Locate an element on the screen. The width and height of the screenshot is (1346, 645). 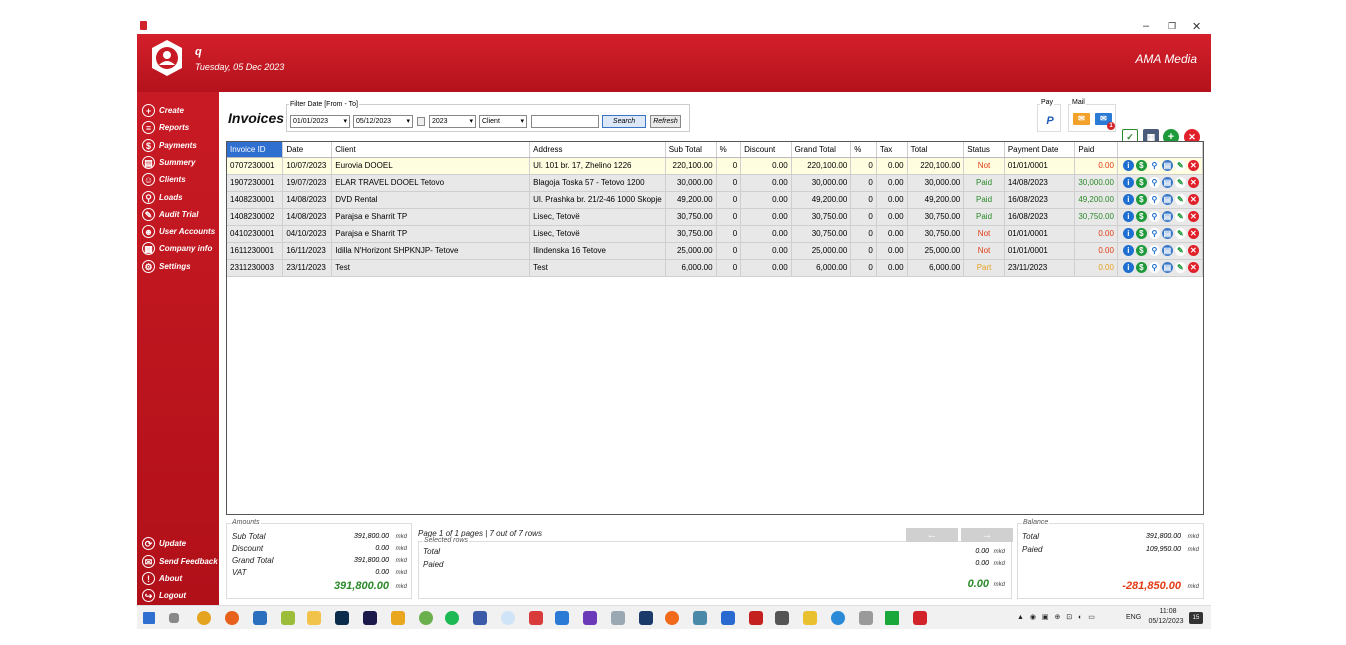
user-avatar-icon is located at coordinates (167, 58).